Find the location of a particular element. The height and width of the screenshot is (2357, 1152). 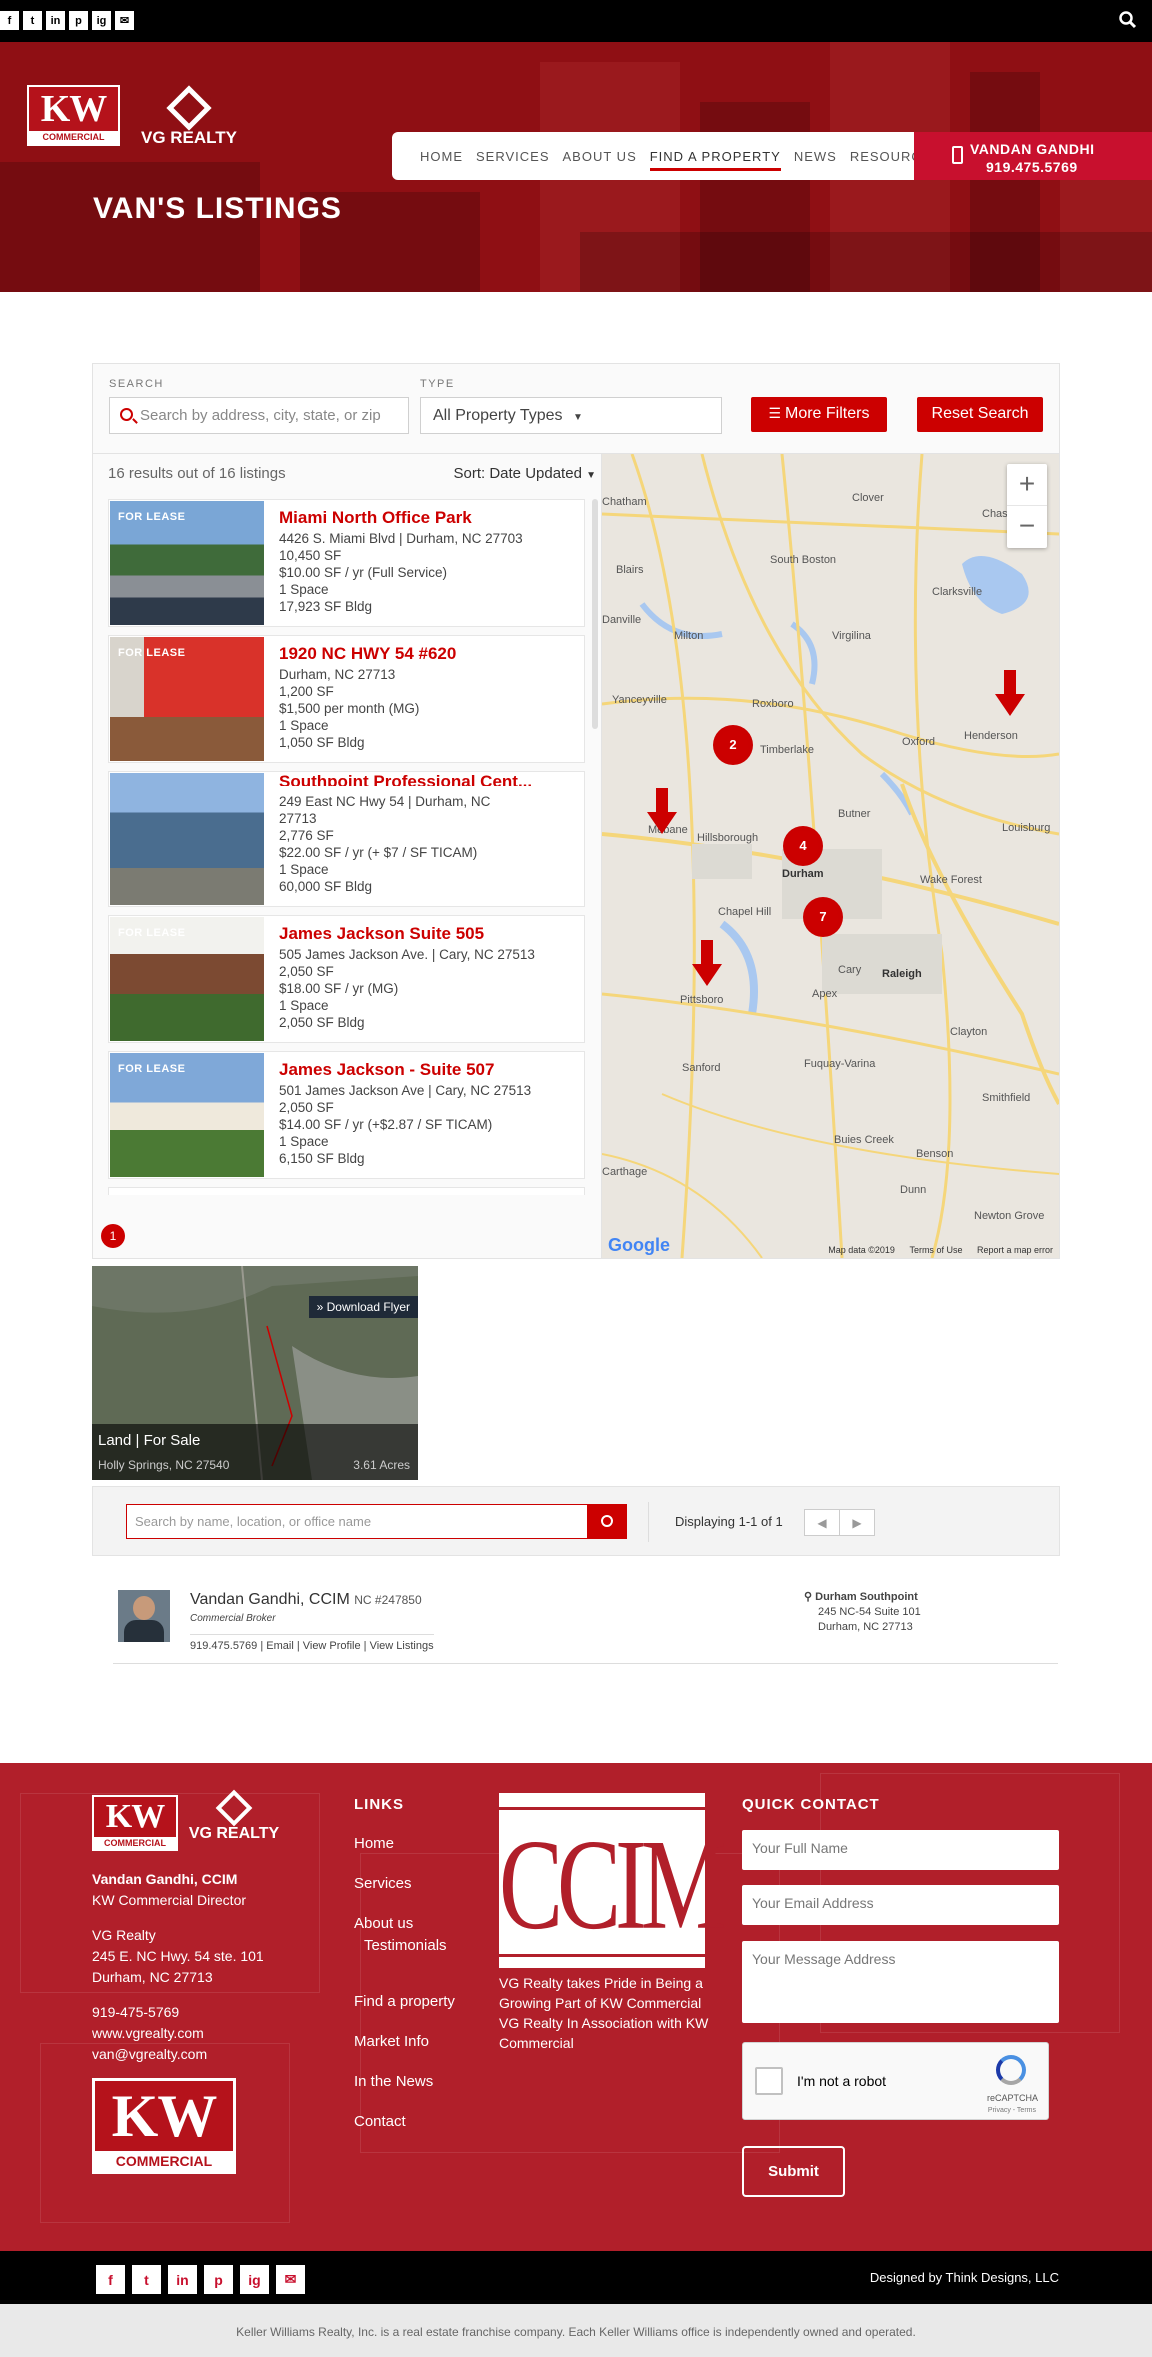

listing-title: James Jackson Suite 505 is located at coordinates (381, 934).